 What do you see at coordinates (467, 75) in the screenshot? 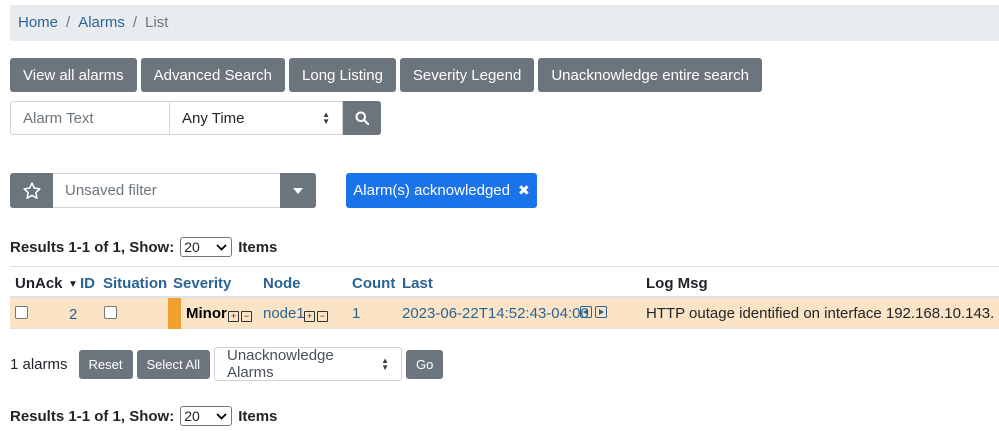
I see `severity-legend-button: Severity Legend` at bounding box center [467, 75].